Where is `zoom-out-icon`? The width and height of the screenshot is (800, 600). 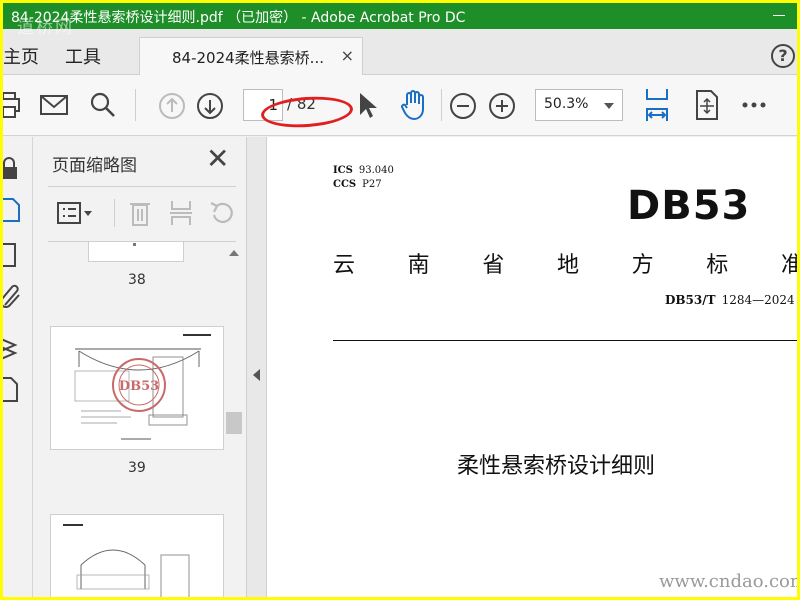 zoom-out-icon is located at coordinates (463, 106).